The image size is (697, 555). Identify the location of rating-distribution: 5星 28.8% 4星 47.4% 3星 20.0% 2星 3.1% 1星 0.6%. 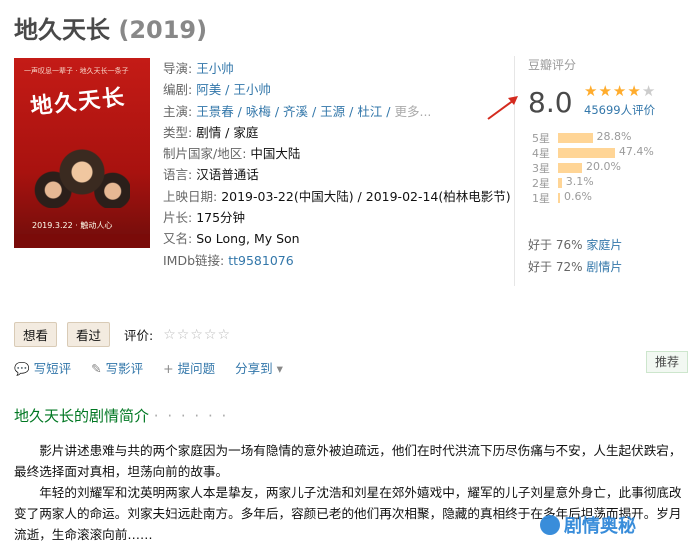
(608, 167).